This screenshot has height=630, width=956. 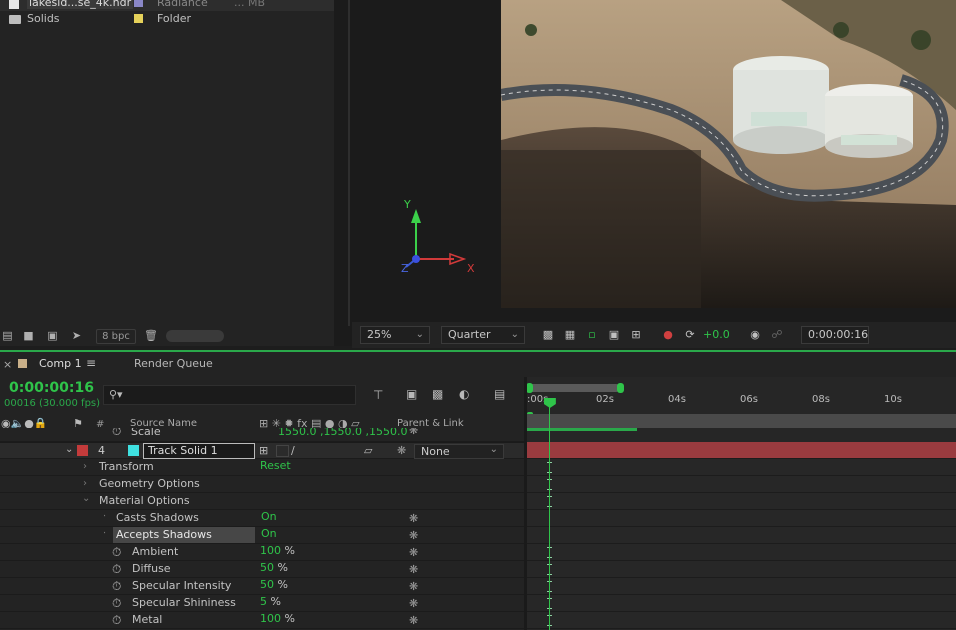 What do you see at coordinates (86, 498) in the screenshot?
I see `chevron-down-icon: ⌄` at bounding box center [86, 498].